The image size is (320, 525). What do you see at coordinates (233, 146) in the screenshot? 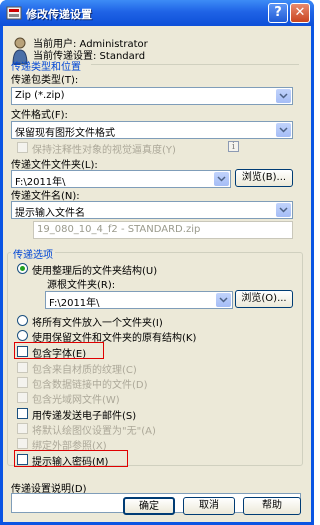
I see `info-icon: i` at bounding box center [233, 146].